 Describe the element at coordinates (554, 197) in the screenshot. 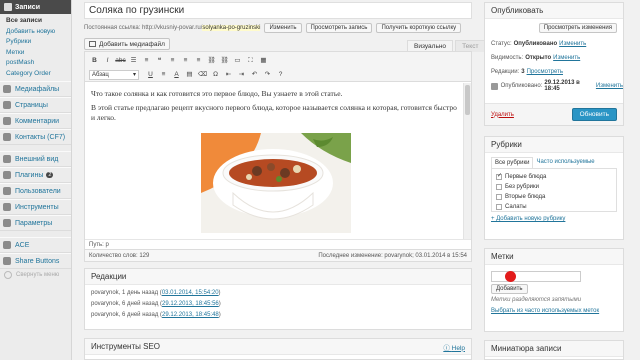

I see `category-item: Вторые блюда` at that location.